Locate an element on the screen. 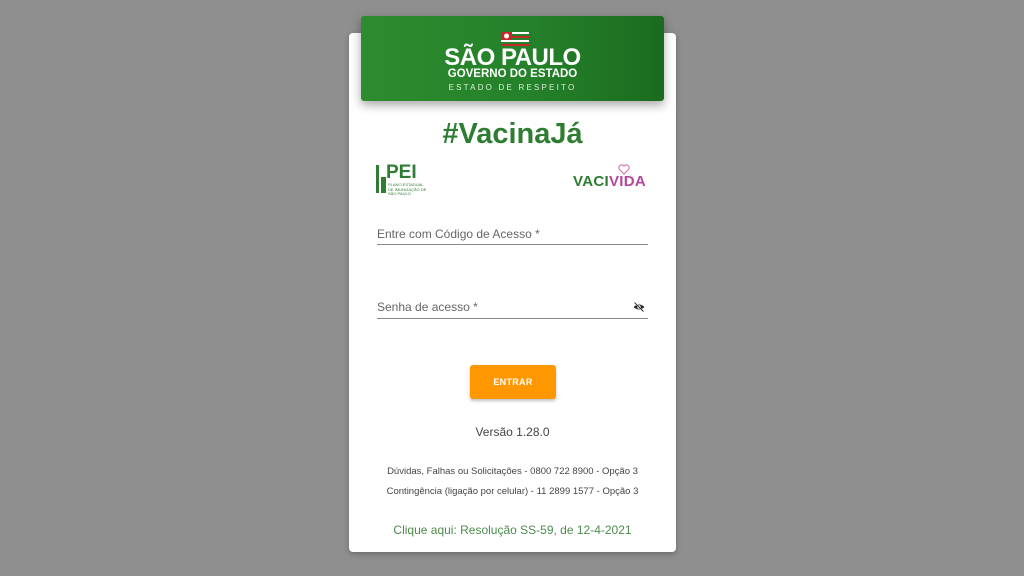 The height and width of the screenshot is (576, 1024). password-underline is located at coordinates (512, 318).